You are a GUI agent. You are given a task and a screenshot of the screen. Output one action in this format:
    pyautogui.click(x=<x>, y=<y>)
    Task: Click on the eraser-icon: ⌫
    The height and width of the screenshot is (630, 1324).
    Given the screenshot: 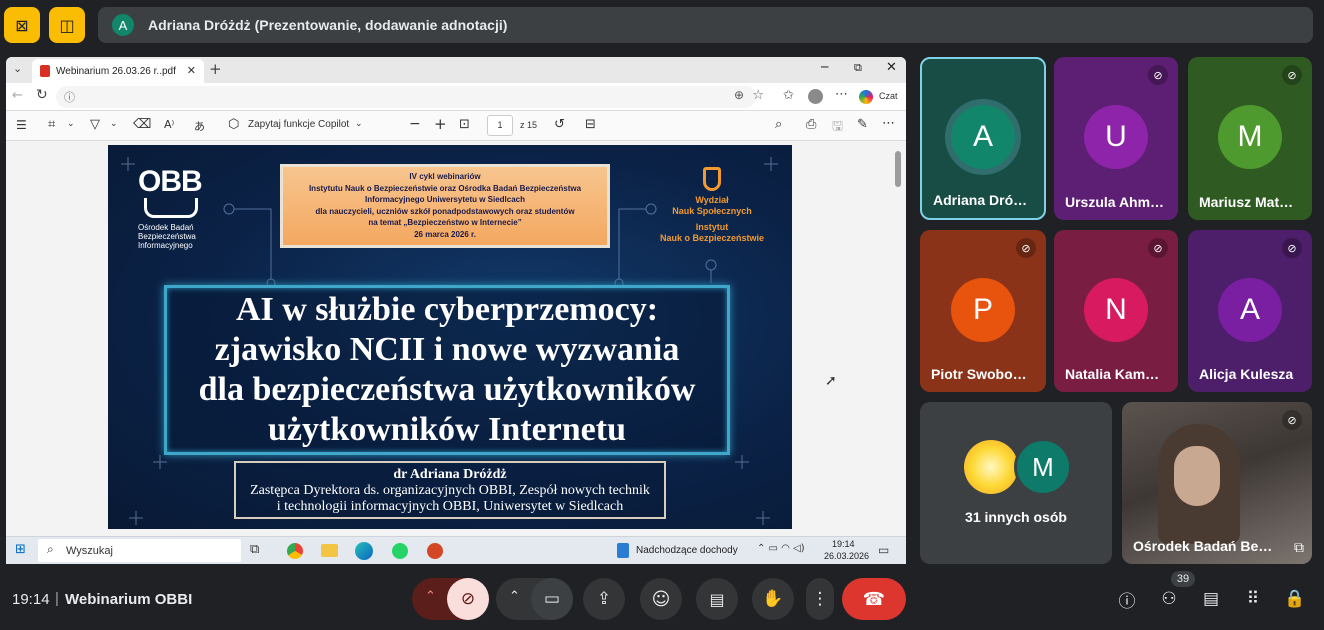 What is the action you would take?
    pyautogui.click(x=142, y=124)
    